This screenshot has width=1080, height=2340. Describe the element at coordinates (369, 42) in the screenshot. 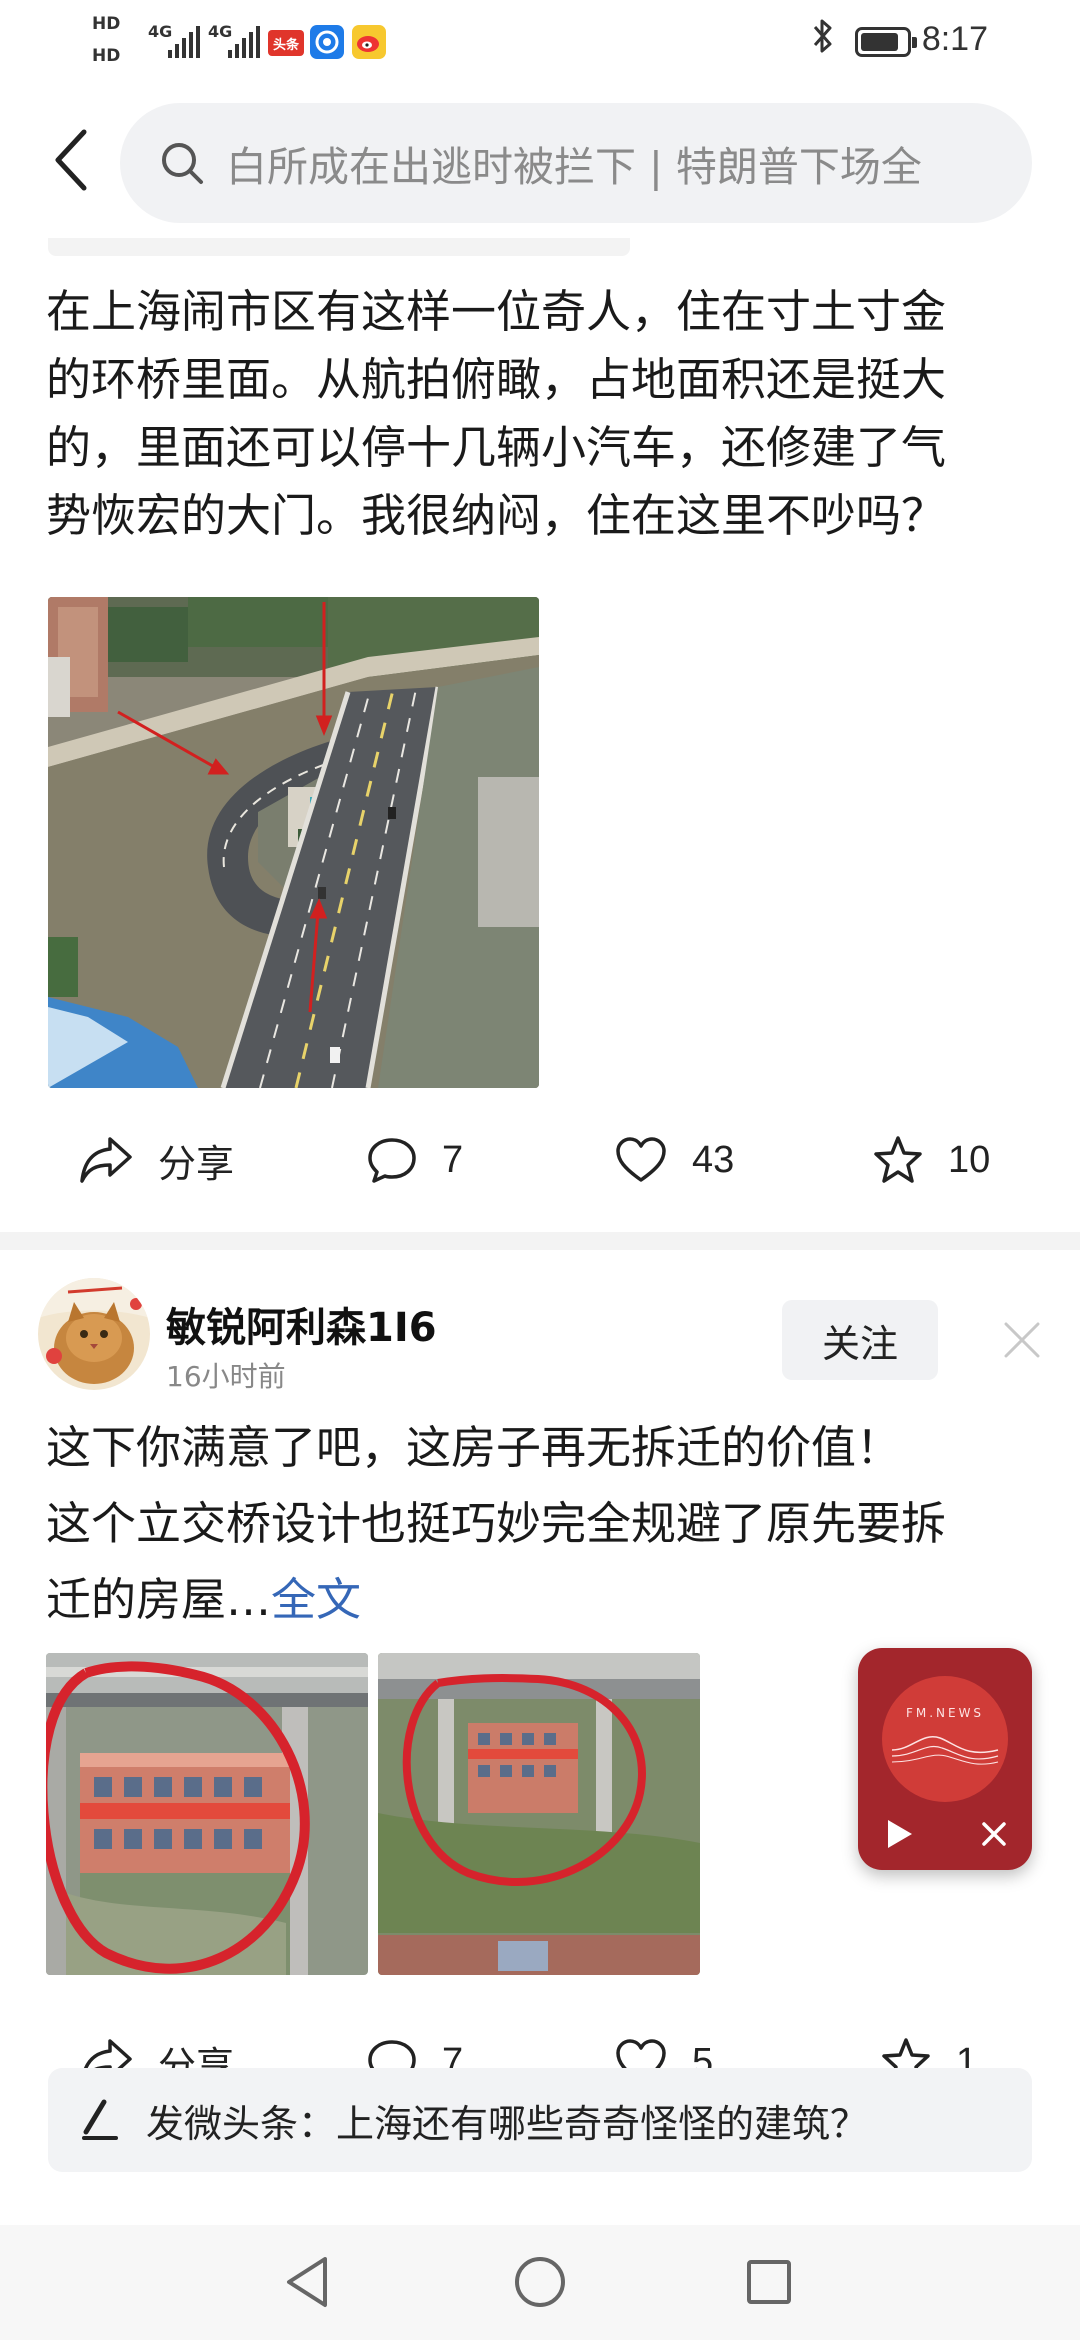

I see `weibo-app-icon` at that location.